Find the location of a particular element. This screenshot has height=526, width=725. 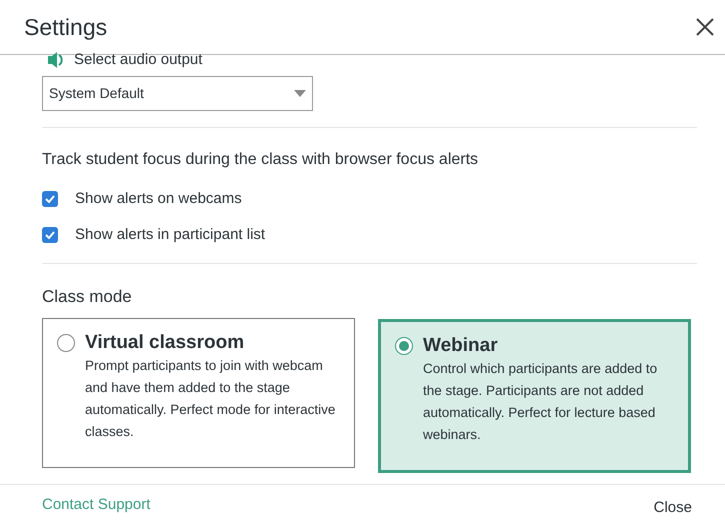

caret-icon is located at coordinates (300, 93).